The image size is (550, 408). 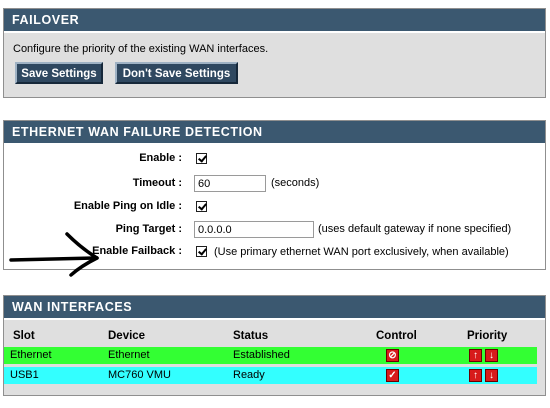 I want to click on annotation-arrow-icon, so click(x=54, y=254).